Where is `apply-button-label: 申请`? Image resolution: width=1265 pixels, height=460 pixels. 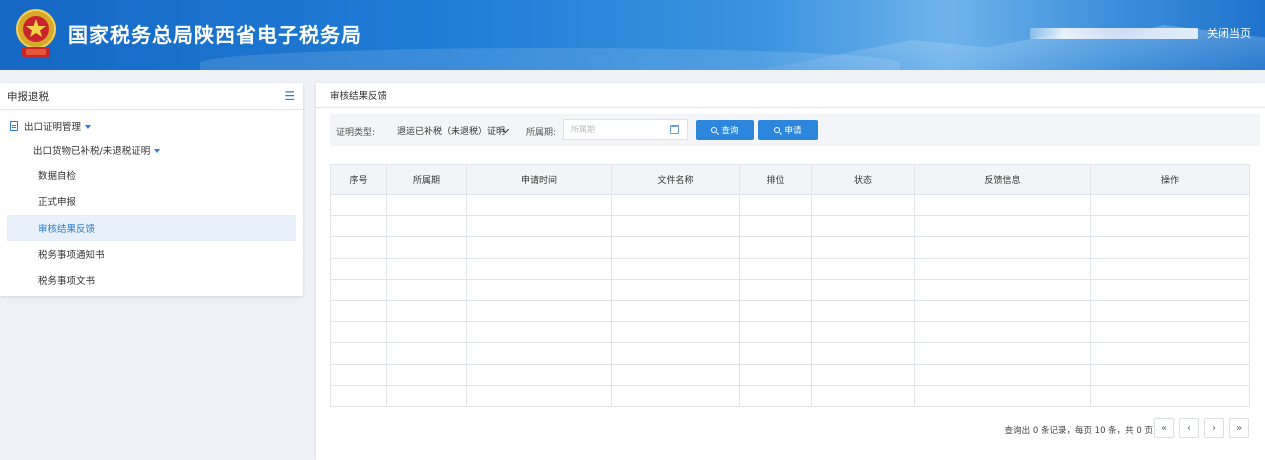
apply-button-label: 申请 is located at coordinates (793, 131).